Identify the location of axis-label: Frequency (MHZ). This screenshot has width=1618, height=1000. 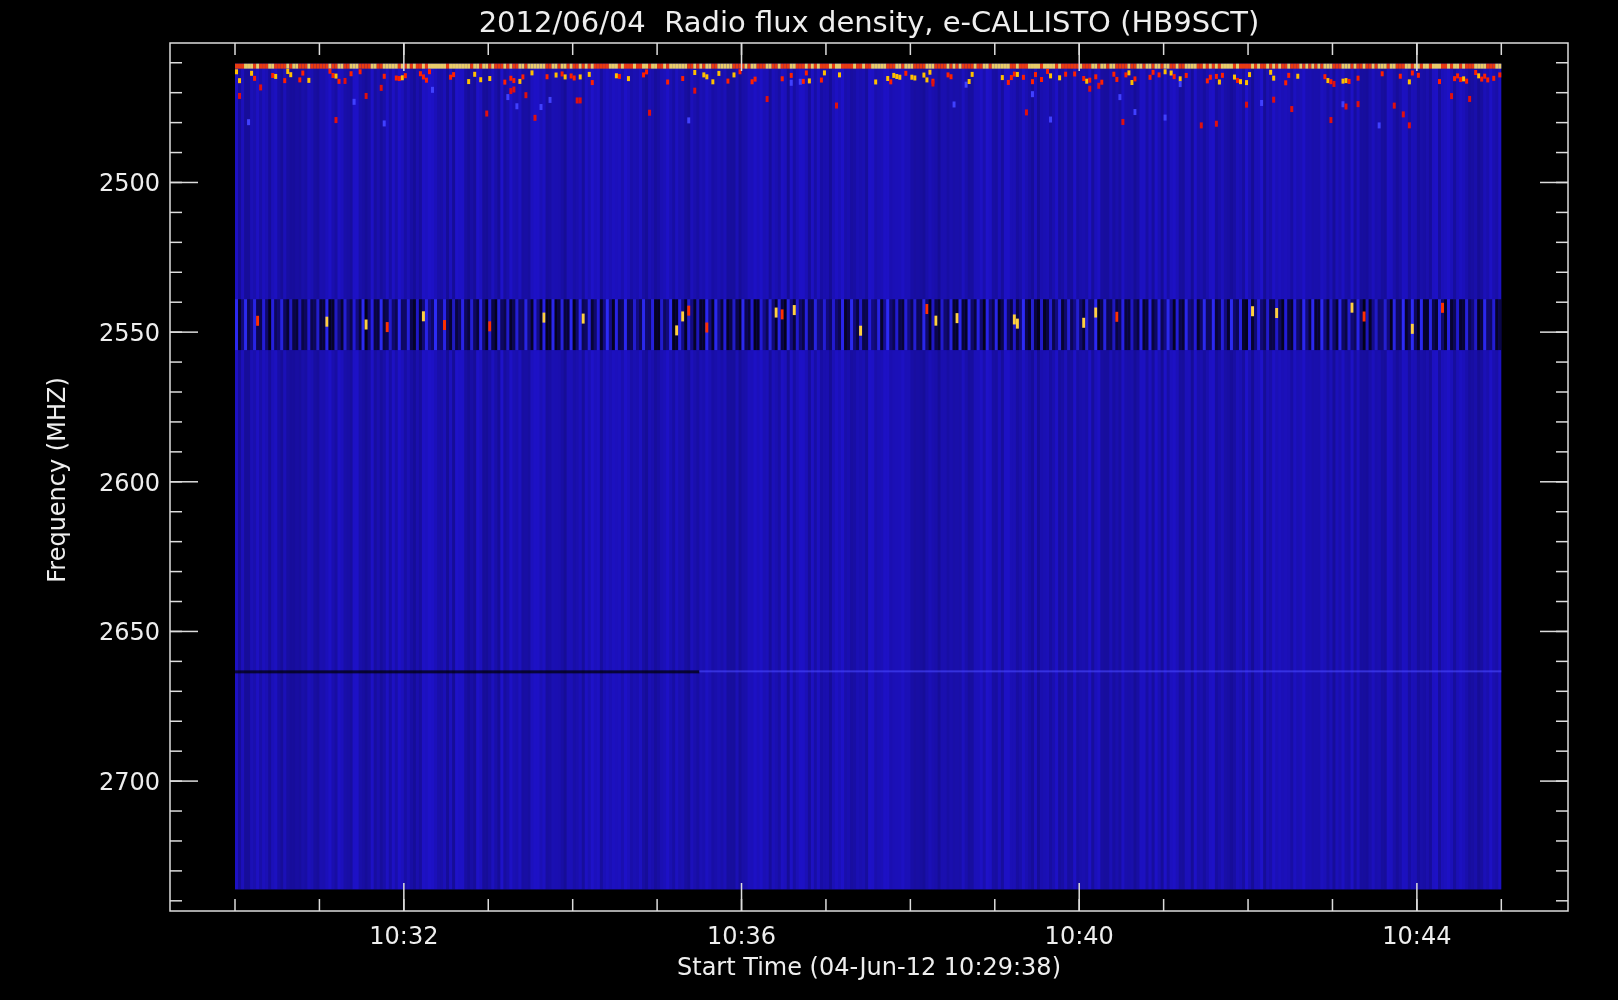
(57, 480).